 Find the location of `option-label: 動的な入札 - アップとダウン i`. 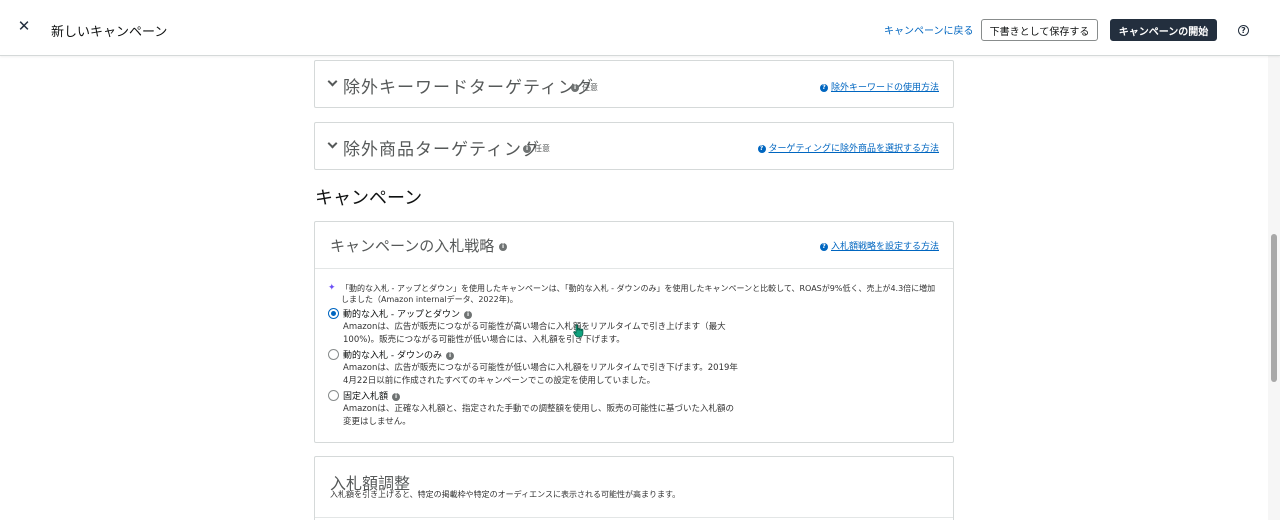

option-label: 動的な入札 - アップとダウン i is located at coordinates (407, 313).